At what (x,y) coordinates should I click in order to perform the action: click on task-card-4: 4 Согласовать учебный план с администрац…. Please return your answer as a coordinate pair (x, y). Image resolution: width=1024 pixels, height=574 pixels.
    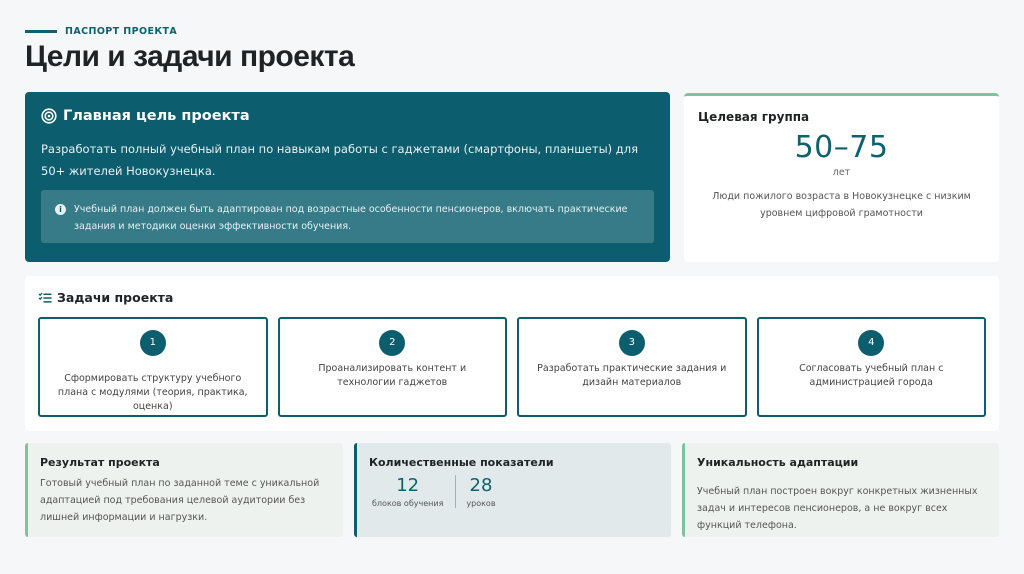
    Looking at the image, I should click on (871, 367).